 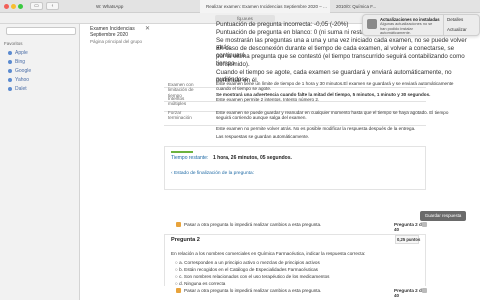 What do you see at coordinates (185, 240) in the screenshot?
I see `question-title: Pregunta 2` at bounding box center [185, 240].